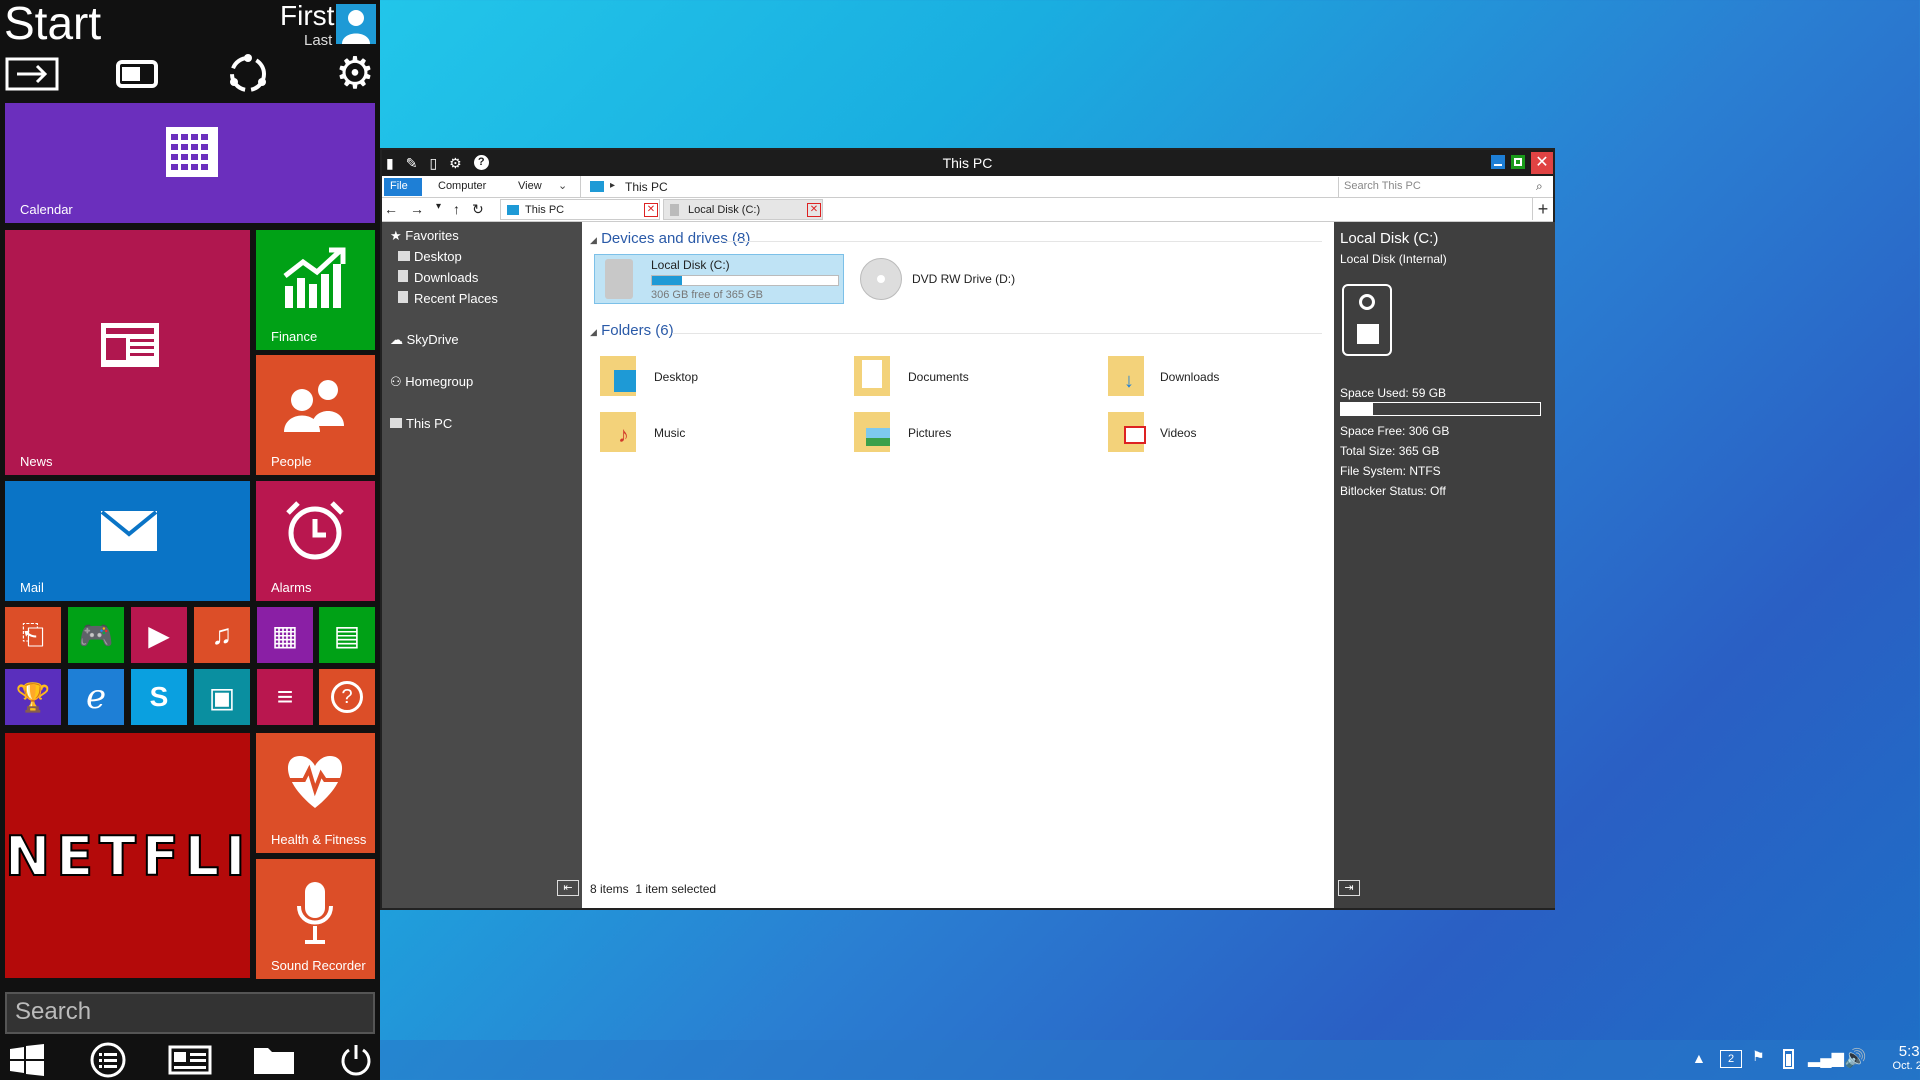  I want to click on sync-icon, so click(248, 73).